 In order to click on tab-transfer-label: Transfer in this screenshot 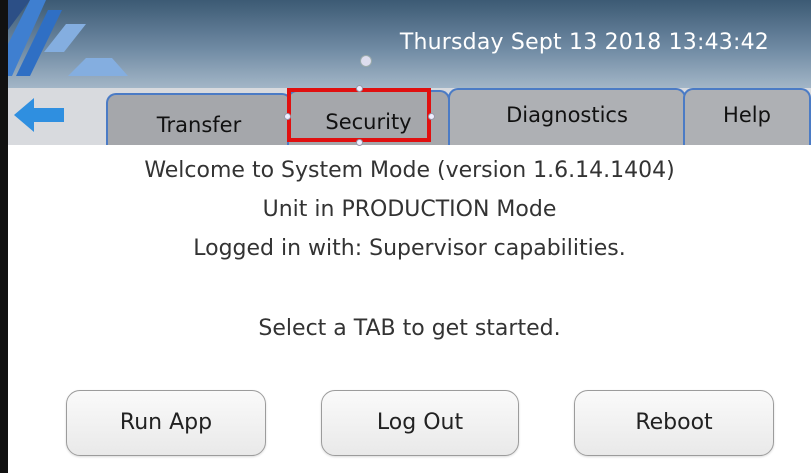, I will do `click(199, 125)`.